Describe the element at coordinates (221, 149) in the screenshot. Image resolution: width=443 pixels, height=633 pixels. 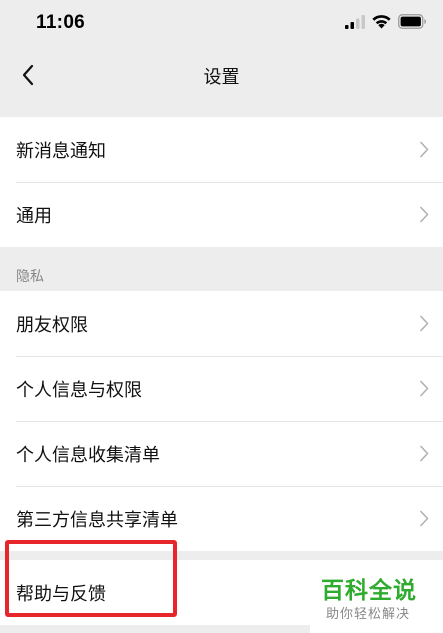
I see `list-item-new-message-notifications: 新消息通知` at that location.